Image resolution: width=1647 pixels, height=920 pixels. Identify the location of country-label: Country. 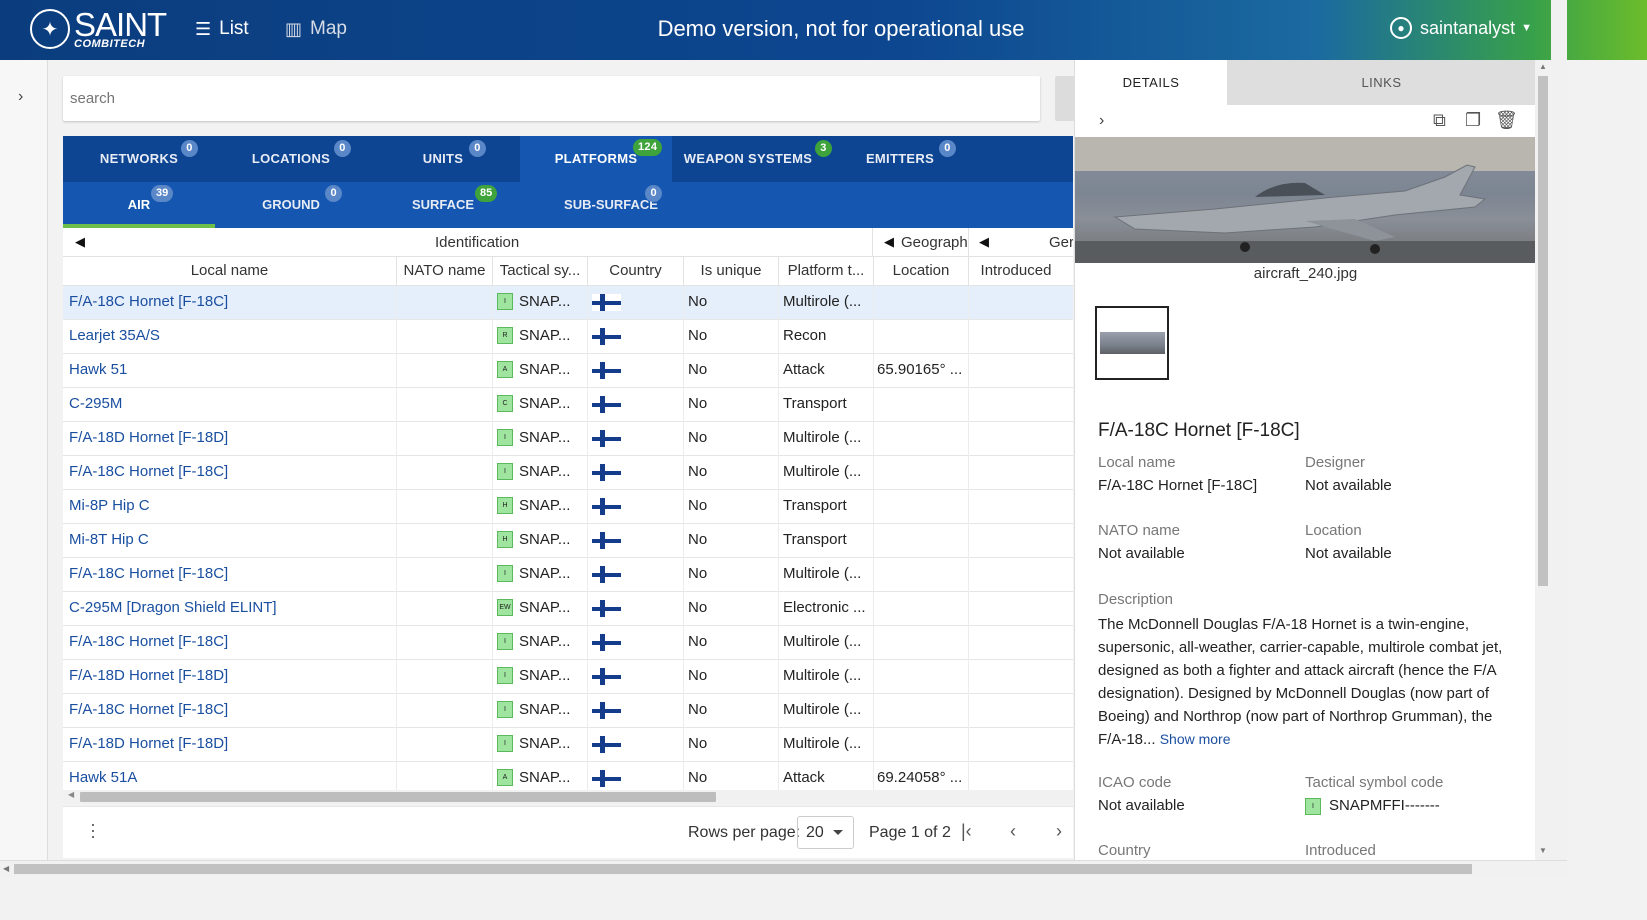
(1124, 850).